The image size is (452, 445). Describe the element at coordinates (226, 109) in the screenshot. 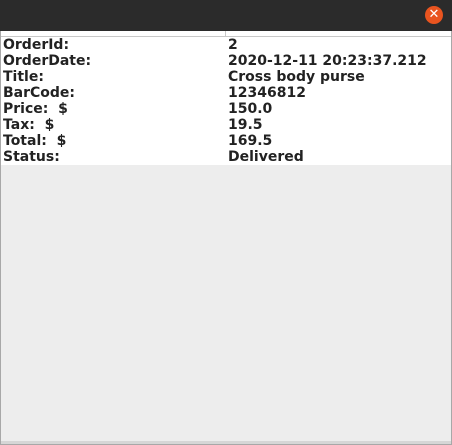

I see `row-price: Price: $ 150.0` at that location.